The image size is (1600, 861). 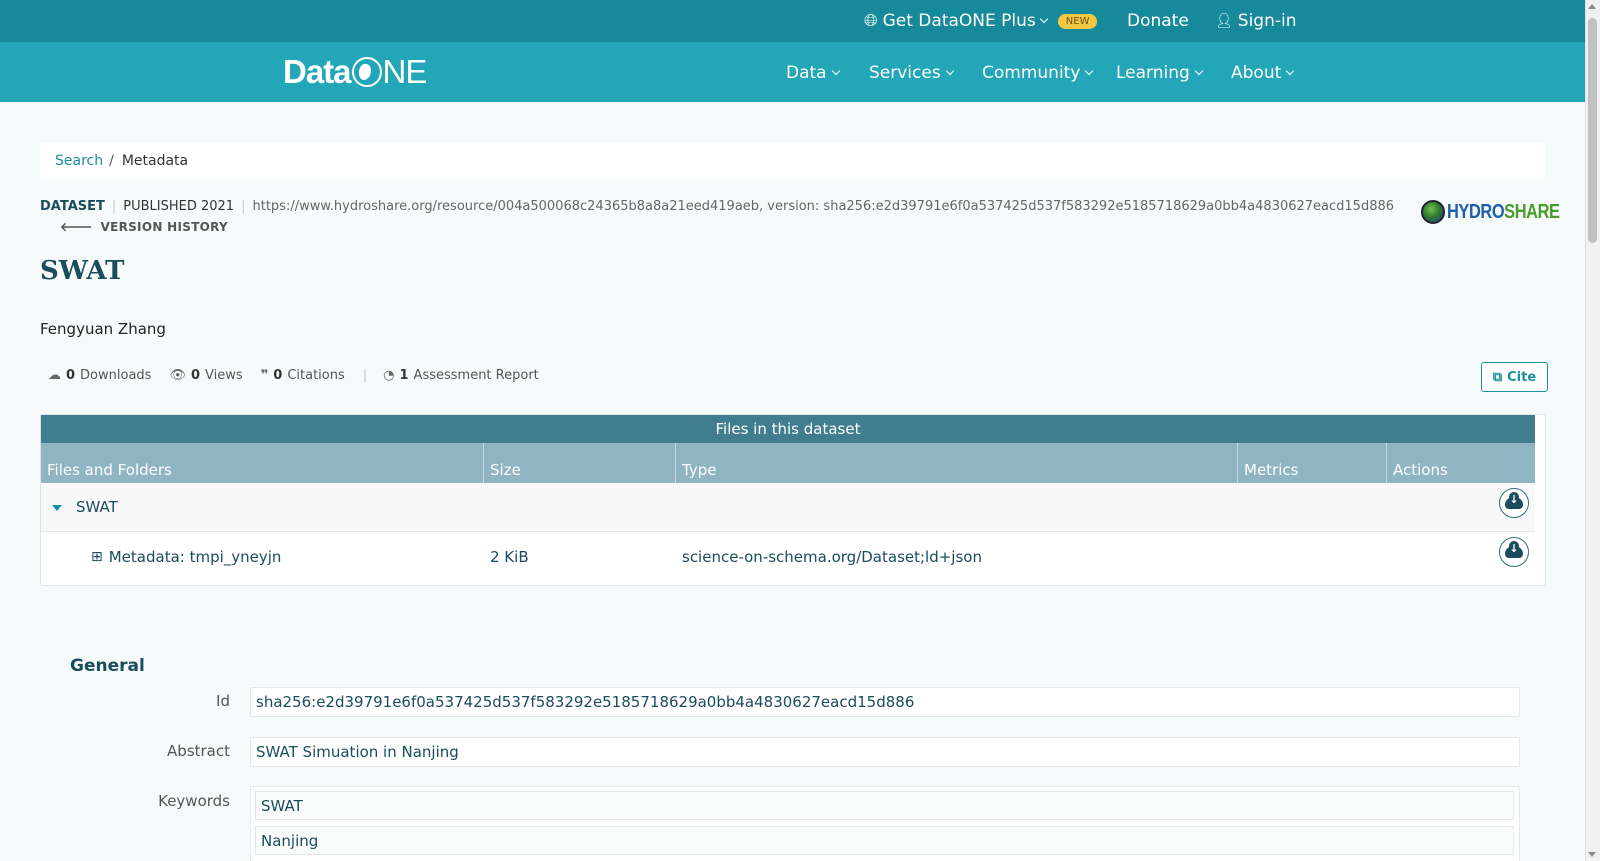 What do you see at coordinates (155, 161) in the screenshot?
I see `breadcrumb-current: Metadata` at bounding box center [155, 161].